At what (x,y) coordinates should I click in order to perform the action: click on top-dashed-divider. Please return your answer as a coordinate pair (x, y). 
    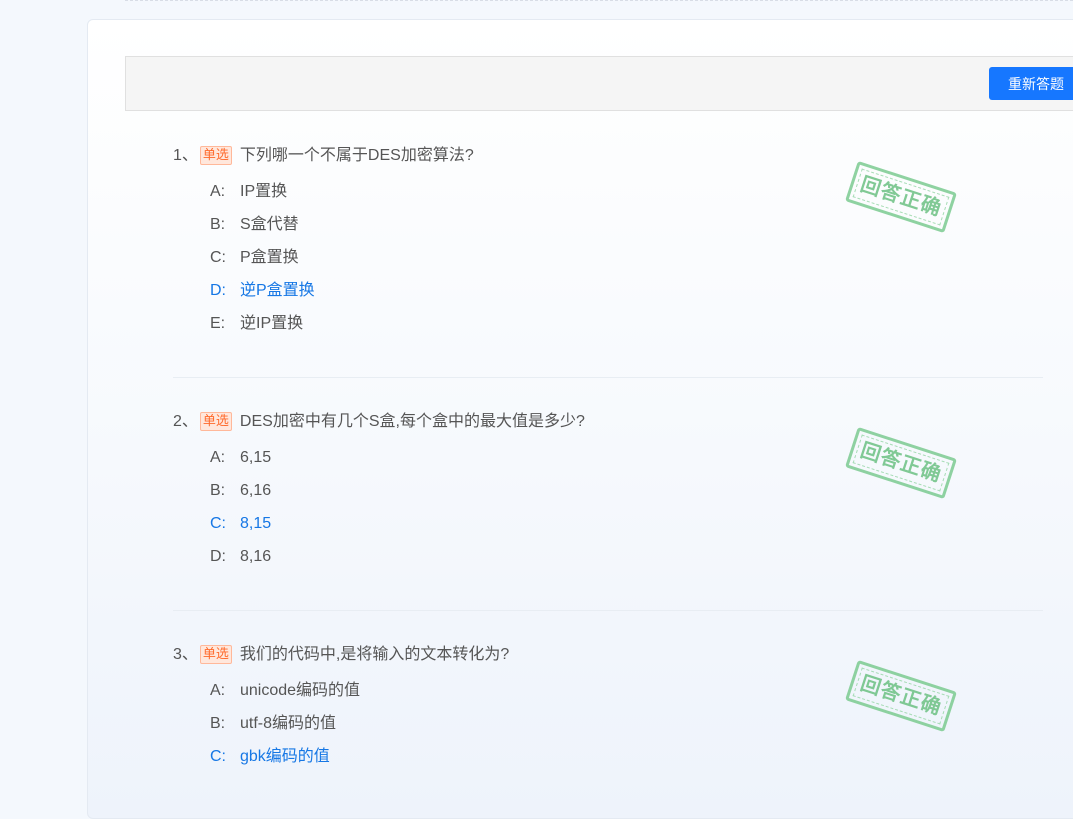
    Looking at the image, I should click on (599, 1).